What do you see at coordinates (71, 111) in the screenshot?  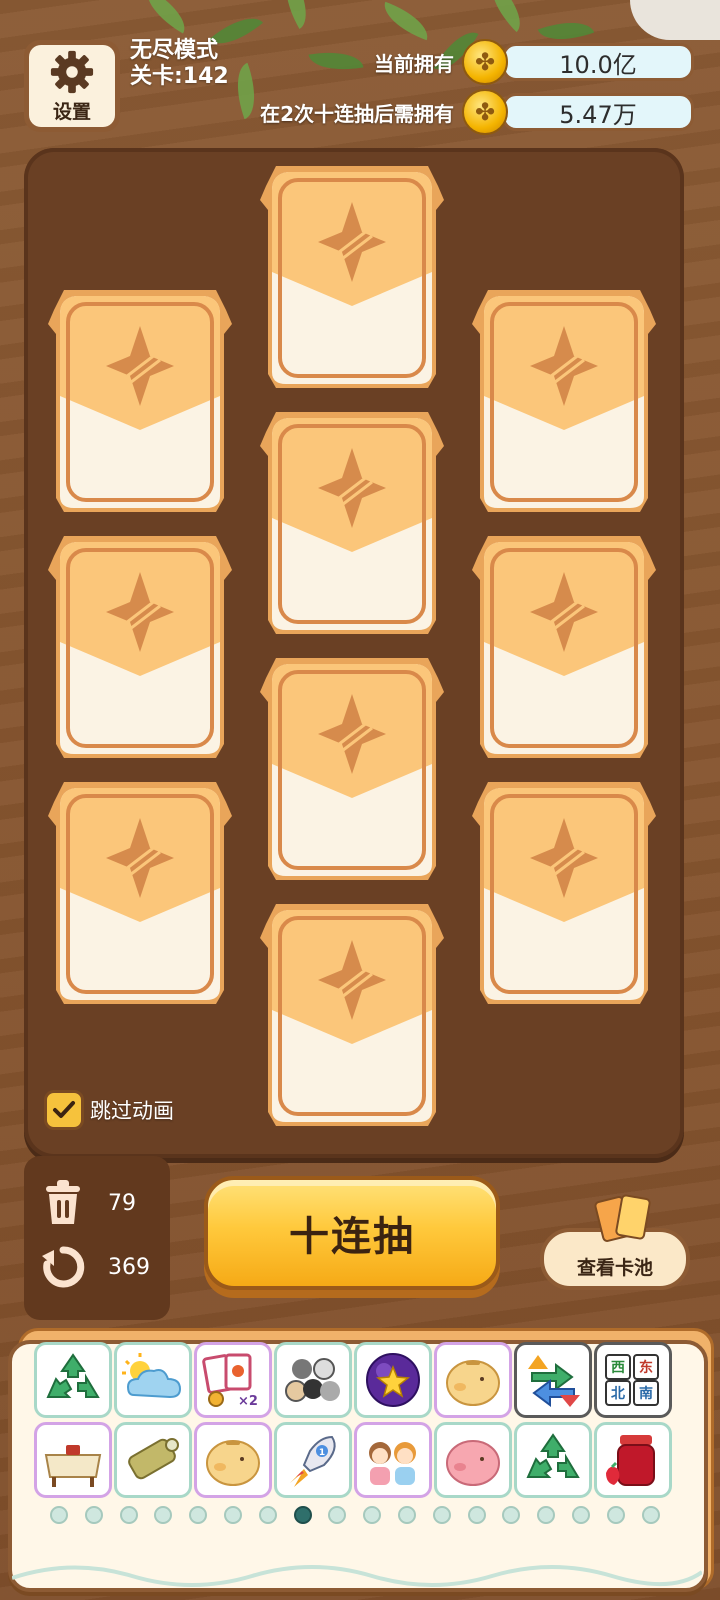 I see `settings-label: 设置` at bounding box center [71, 111].